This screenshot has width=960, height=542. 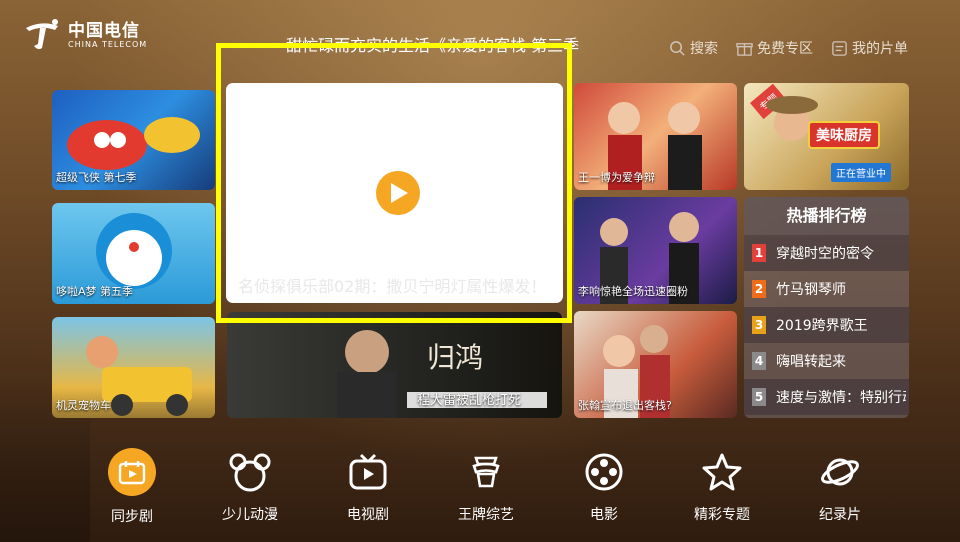 What do you see at coordinates (655, 136) in the screenshot?
I see `tile-wang-yibo: 王一博为爱争辩` at bounding box center [655, 136].